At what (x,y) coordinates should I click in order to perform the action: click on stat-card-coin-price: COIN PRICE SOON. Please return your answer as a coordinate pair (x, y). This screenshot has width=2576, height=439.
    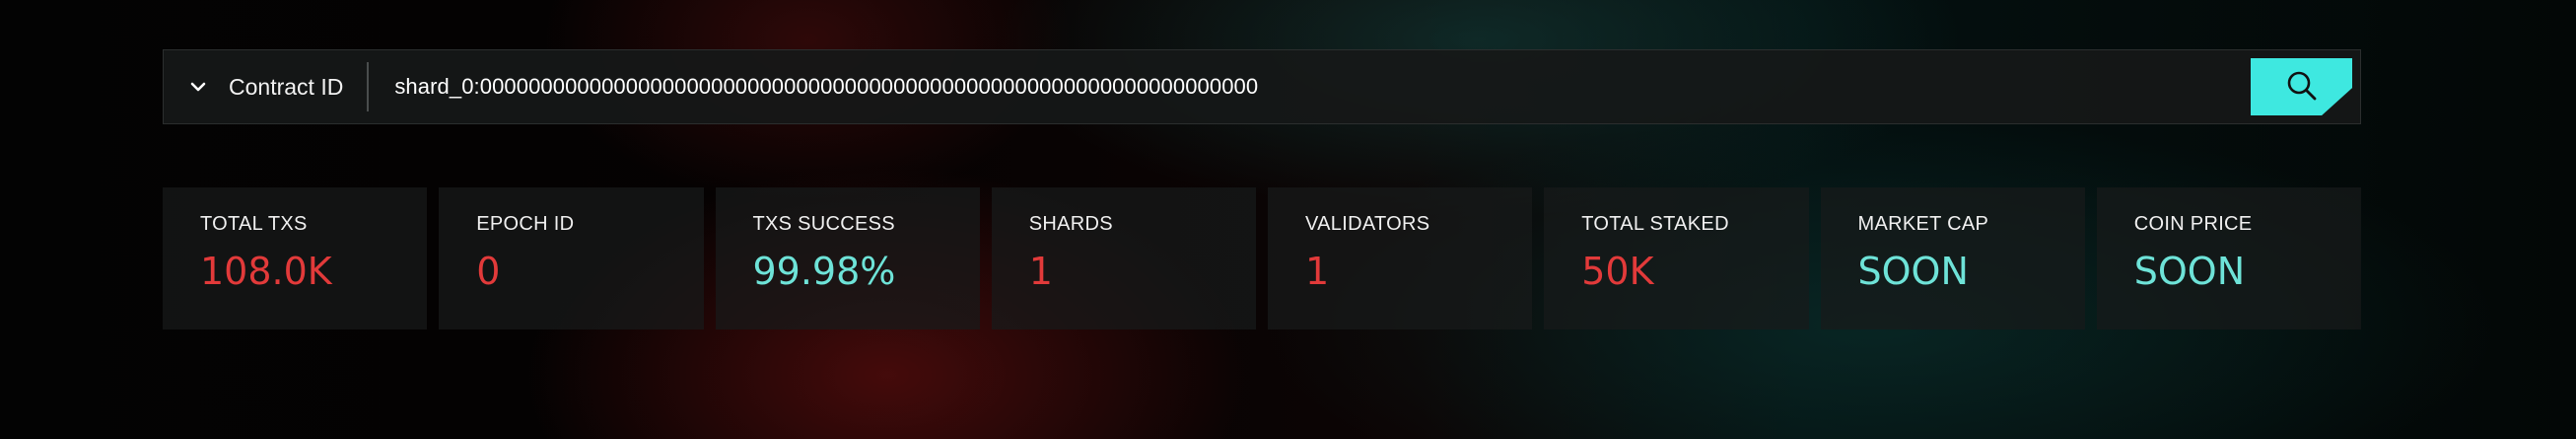
    Looking at the image, I should click on (2229, 258).